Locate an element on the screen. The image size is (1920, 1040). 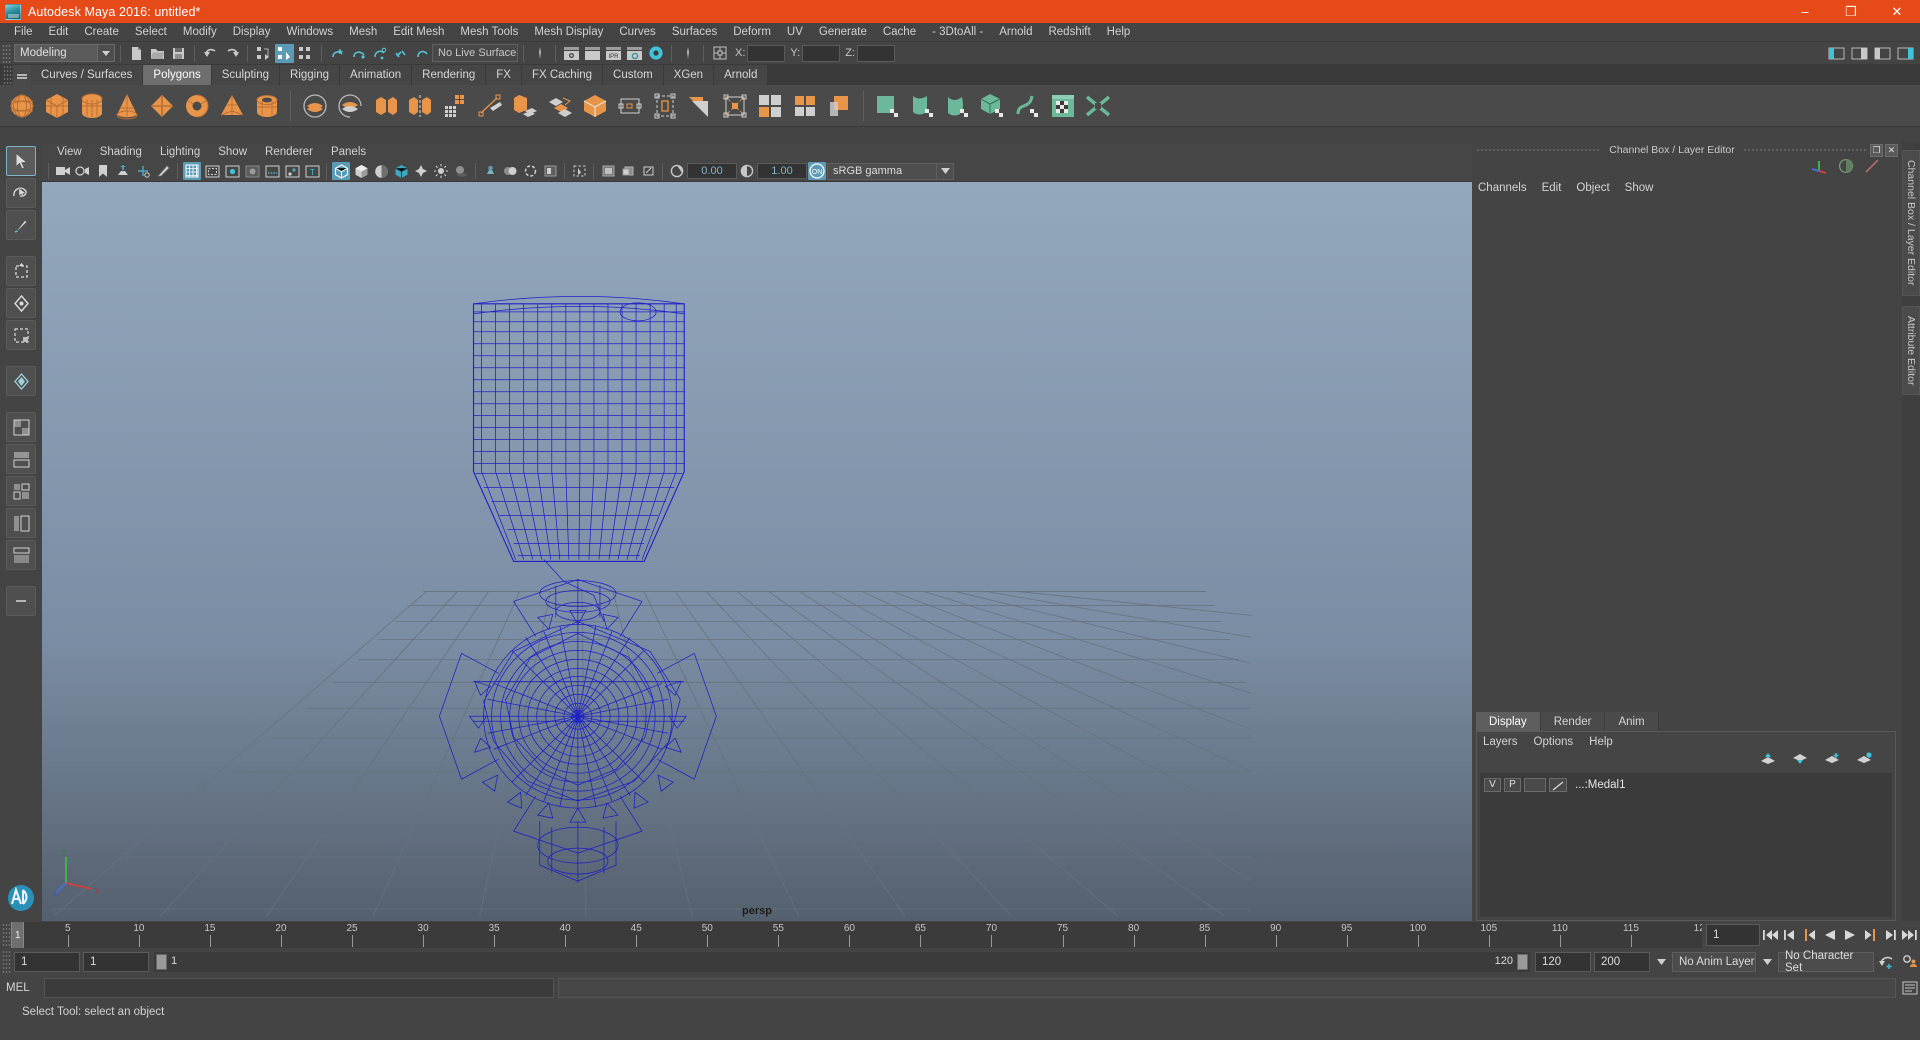
color-management-selector: sRGB gamma is located at coordinates (882, 171).